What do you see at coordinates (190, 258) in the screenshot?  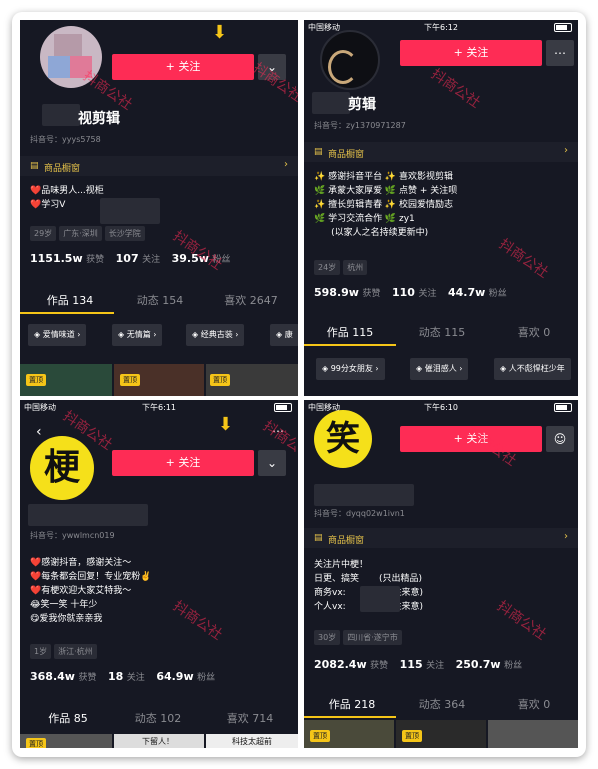 I see `fans-count: 39.5w` at bounding box center [190, 258].